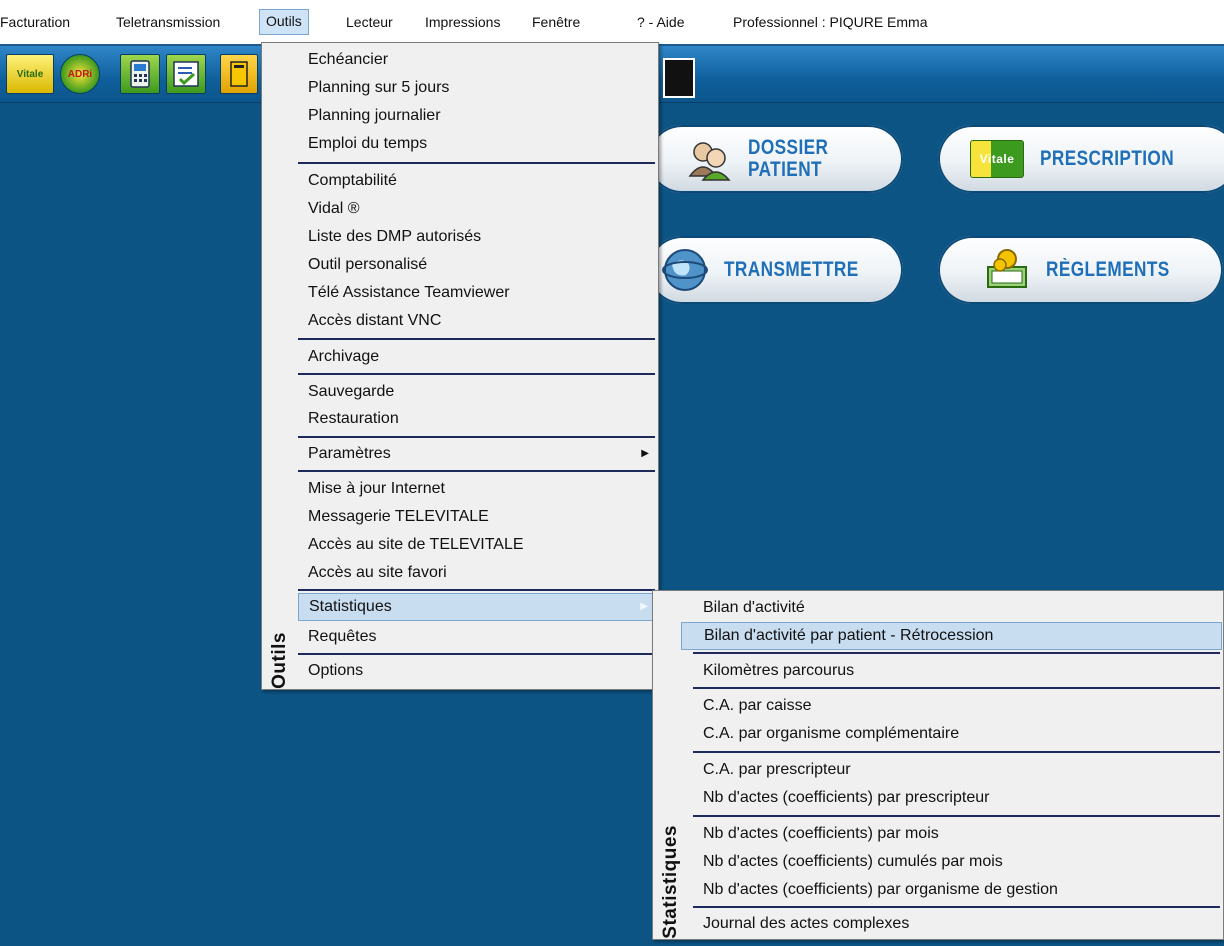 This screenshot has height=946, width=1224. Describe the element at coordinates (477, 60) in the screenshot. I see `menu-item-echeancier: Echéancier` at that location.